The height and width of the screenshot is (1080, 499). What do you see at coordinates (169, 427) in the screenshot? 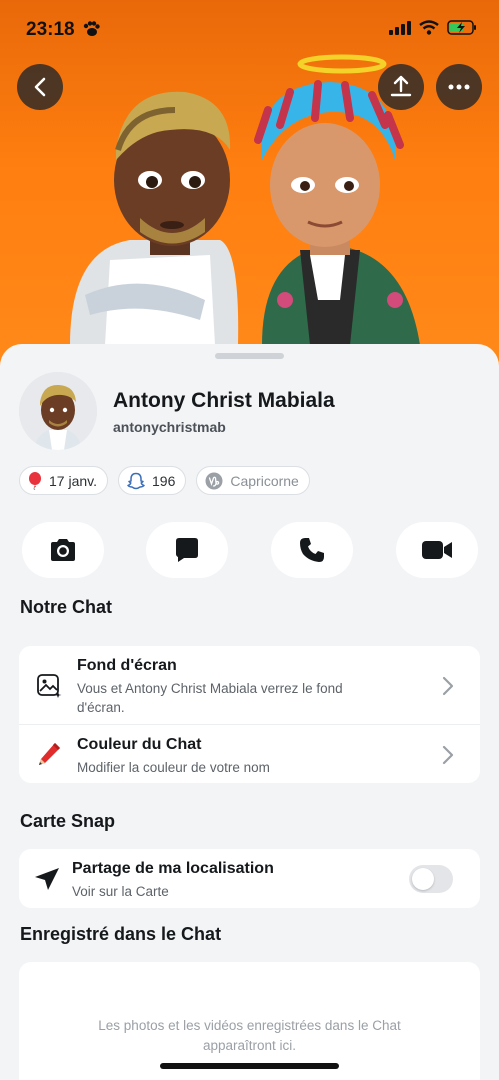
I see `profile-username: antonychristmab` at bounding box center [169, 427].